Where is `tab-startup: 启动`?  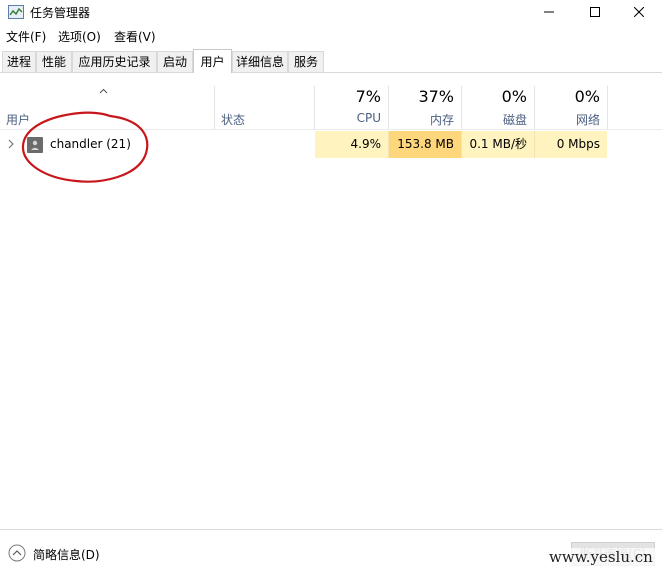
tab-startup: 启动 is located at coordinates (175, 61).